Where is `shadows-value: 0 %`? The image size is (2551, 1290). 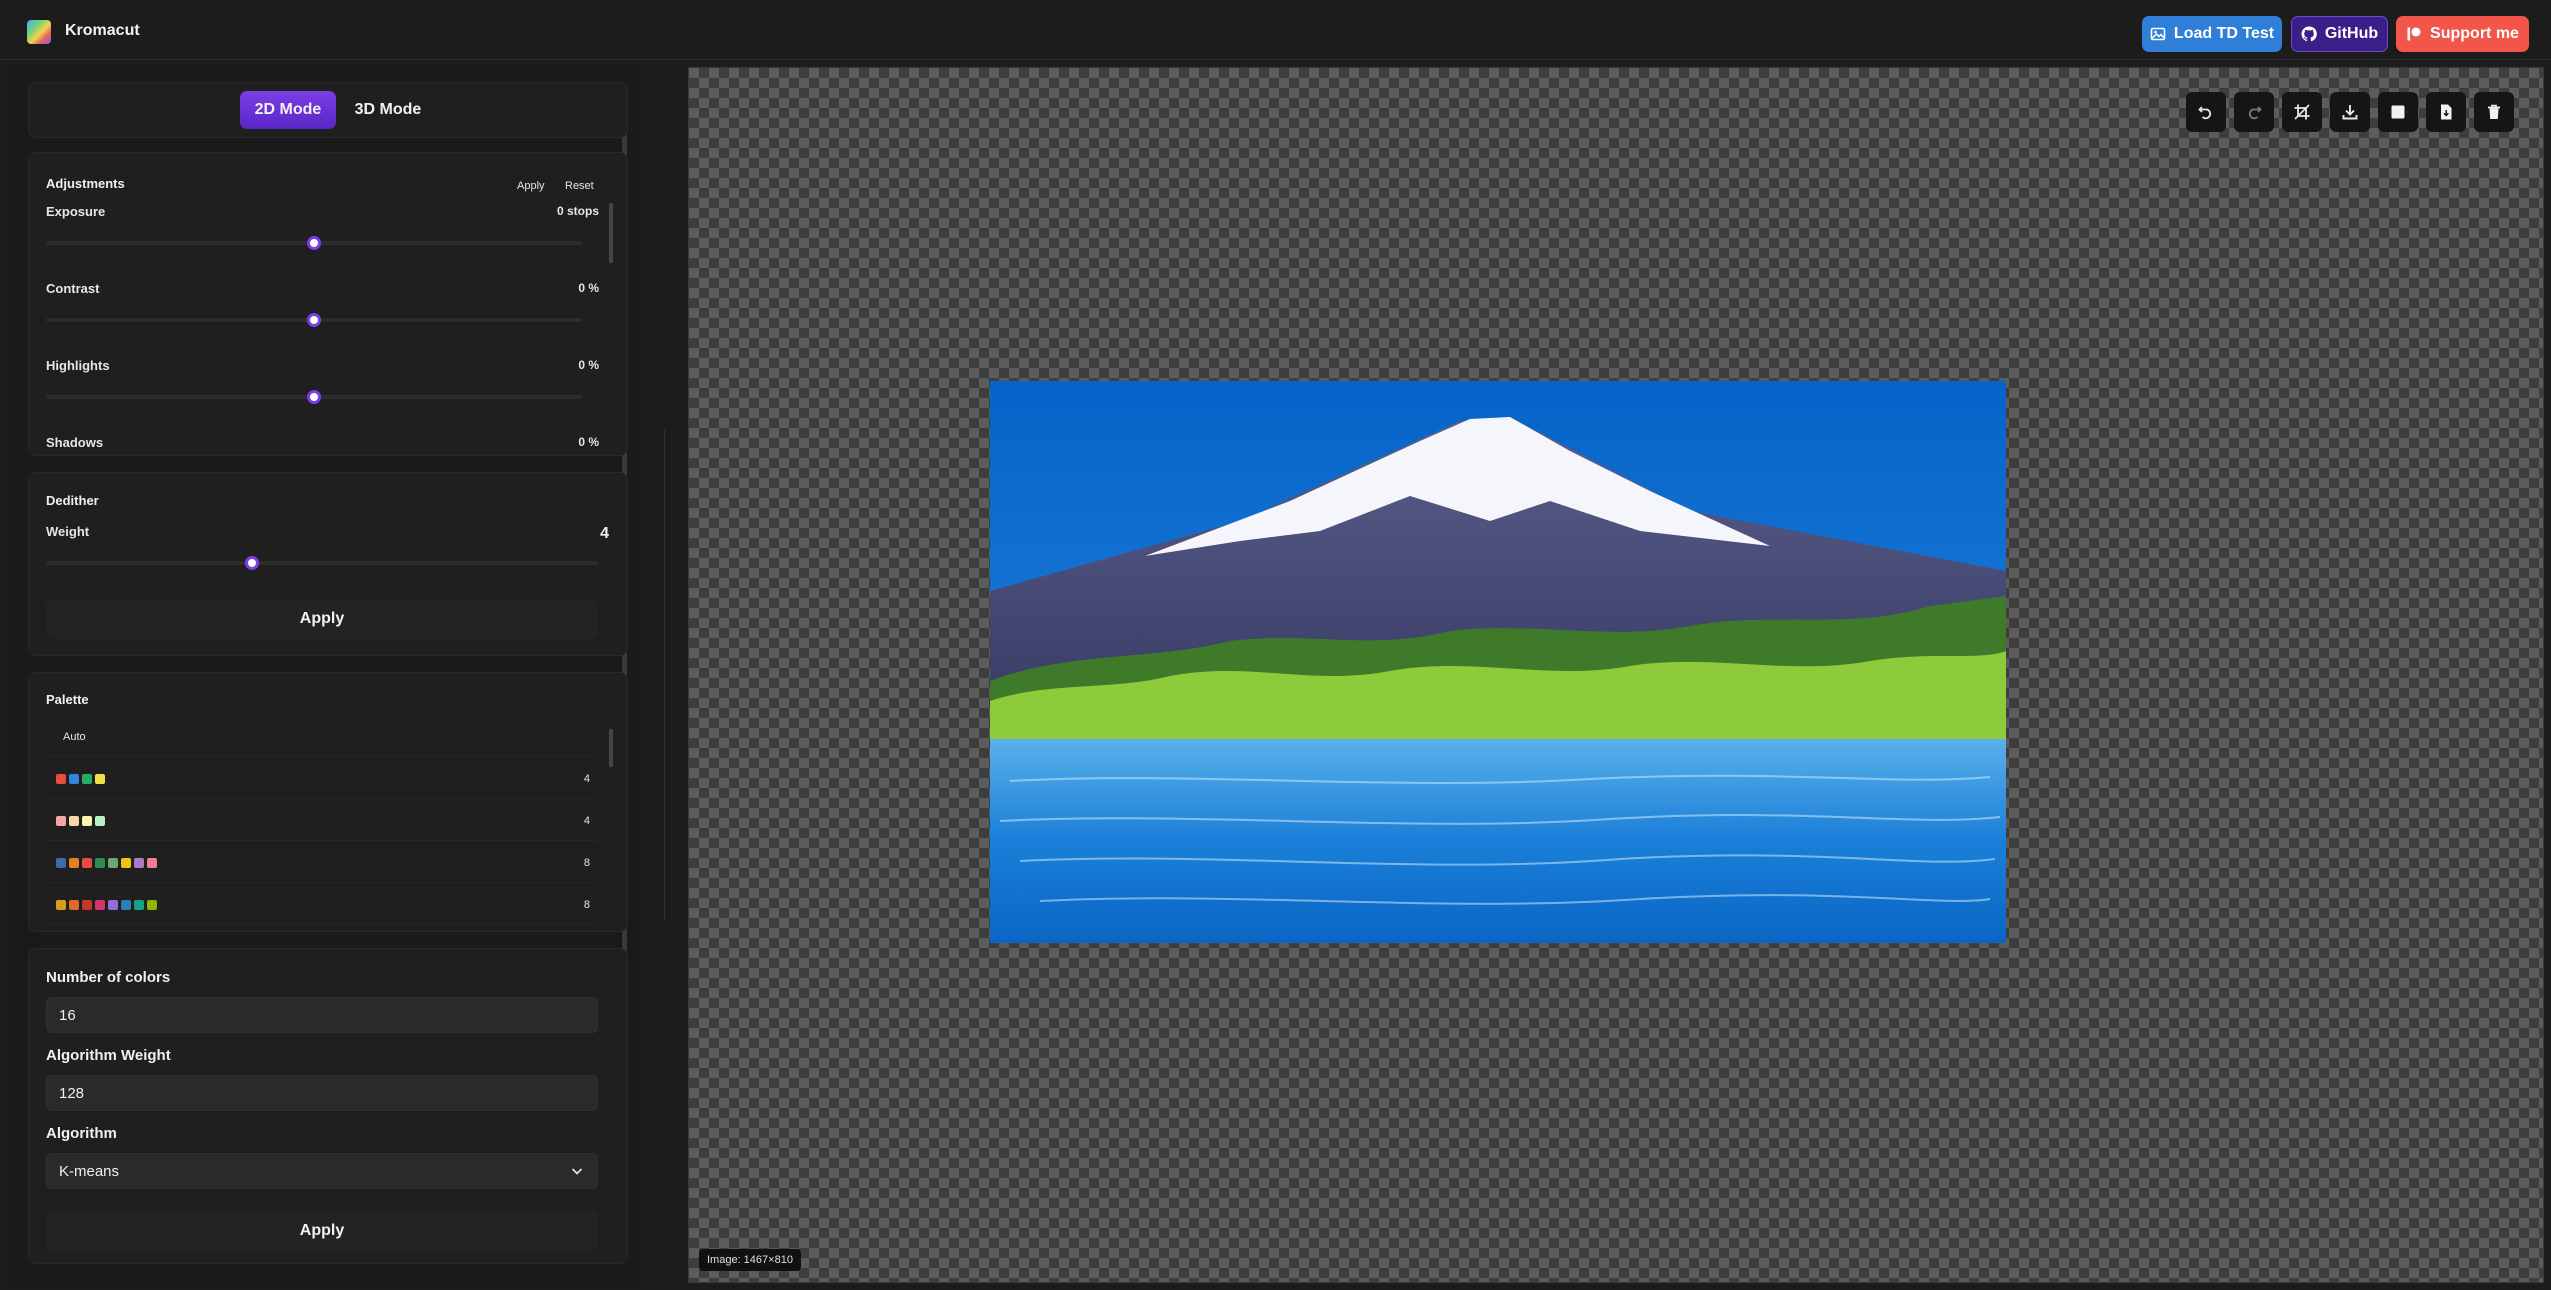 shadows-value: 0 % is located at coordinates (588, 442).